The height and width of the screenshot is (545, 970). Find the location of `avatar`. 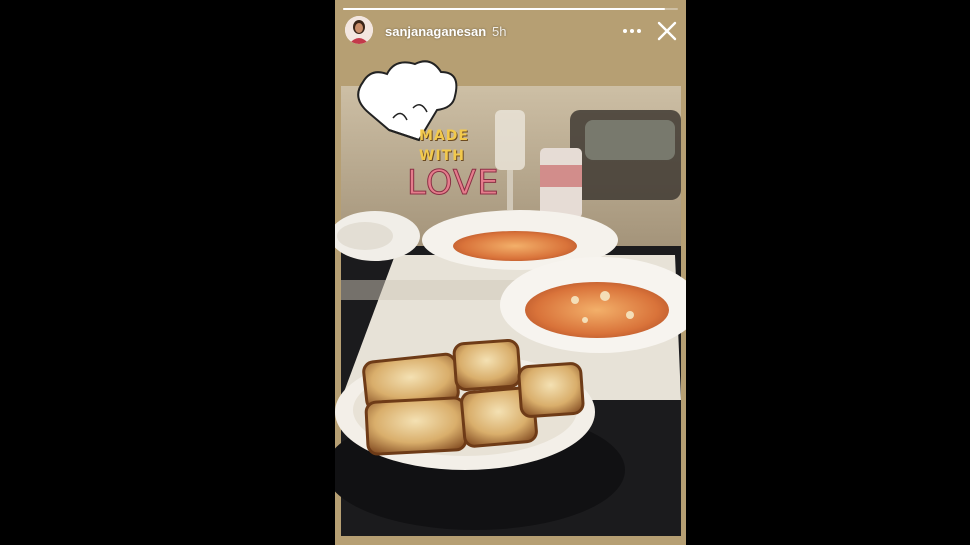

avatar is located at coordinates (359, 30).